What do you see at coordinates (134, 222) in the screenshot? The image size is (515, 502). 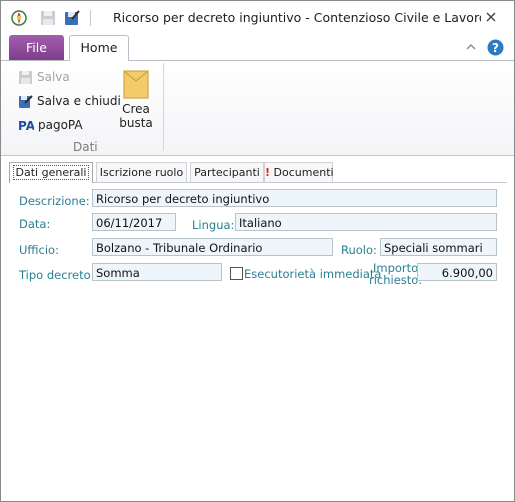 I see `data-field: 06/11/2017` at bounding box center [134, 222].